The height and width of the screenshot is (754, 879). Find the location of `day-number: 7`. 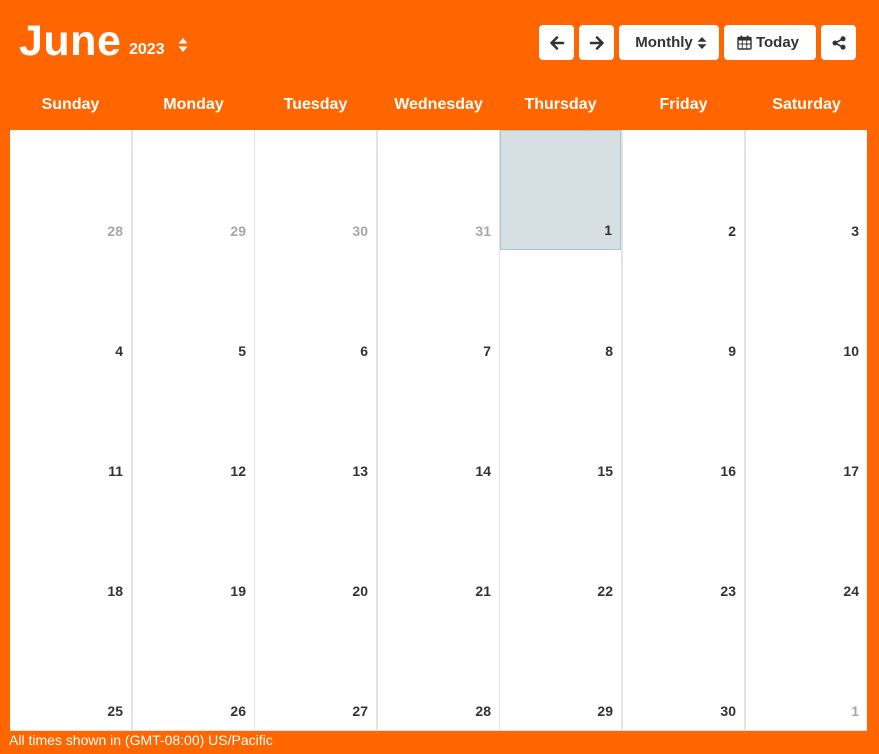

day-number: 7 is located at coordinates (487, 351).